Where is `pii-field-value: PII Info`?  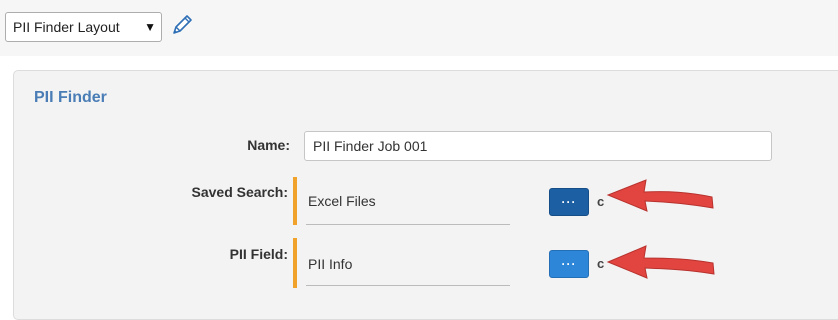
pii-field-value: PII Info is located at coordinates (330, 264).